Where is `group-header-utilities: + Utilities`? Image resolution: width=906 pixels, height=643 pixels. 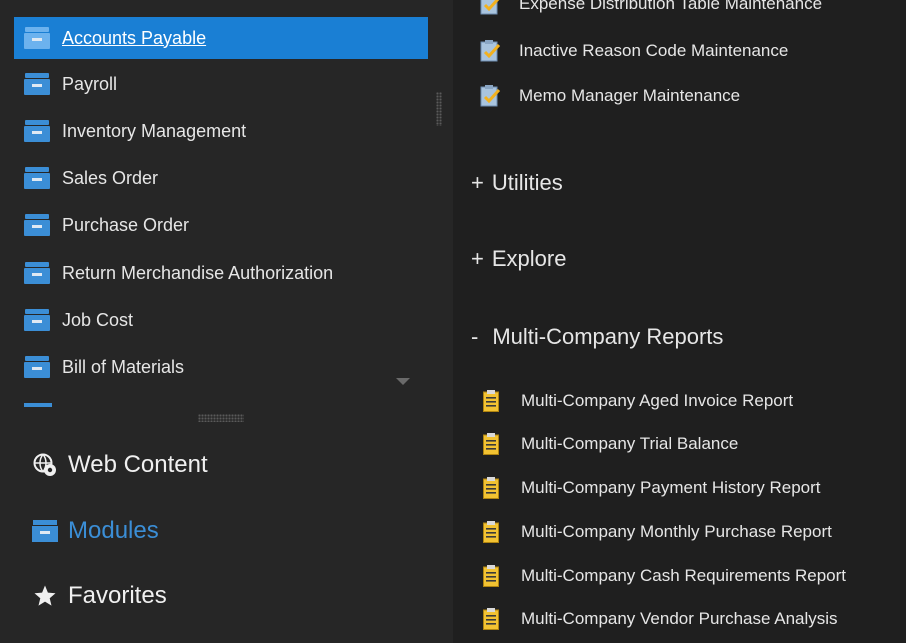
group-header-utilities: + Utilities is located at coordinates (517, 183).